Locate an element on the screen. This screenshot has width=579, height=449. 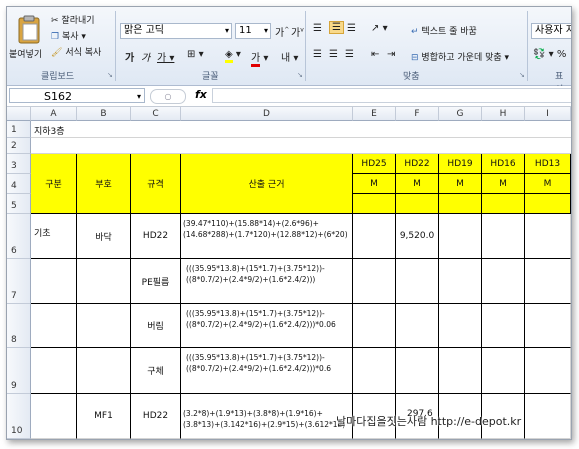
font-dialog-launcher-icon: ↘ is located at coordinates (300, 75).